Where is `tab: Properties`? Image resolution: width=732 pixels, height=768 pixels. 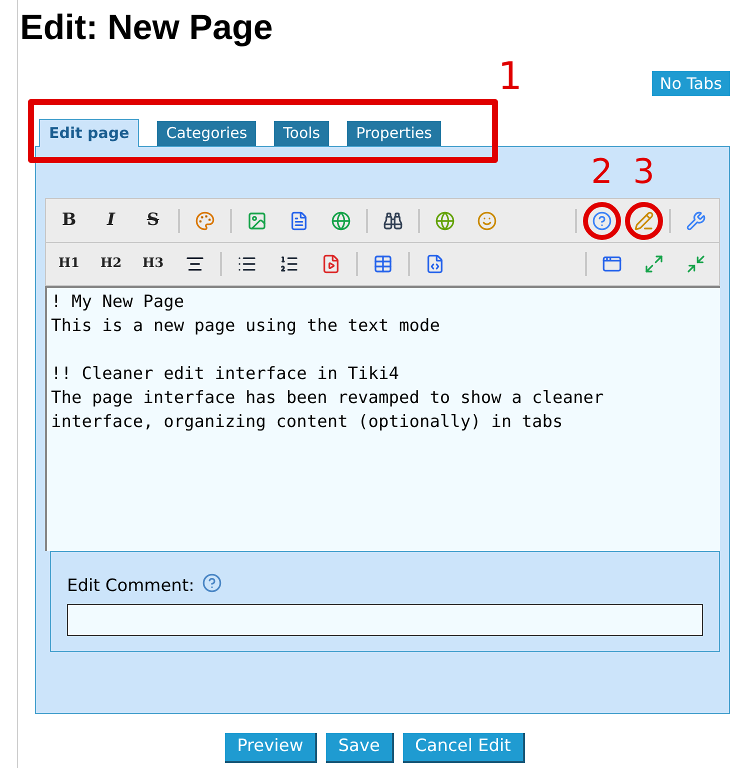
tab: Properties is located at coordinates (394, 133).